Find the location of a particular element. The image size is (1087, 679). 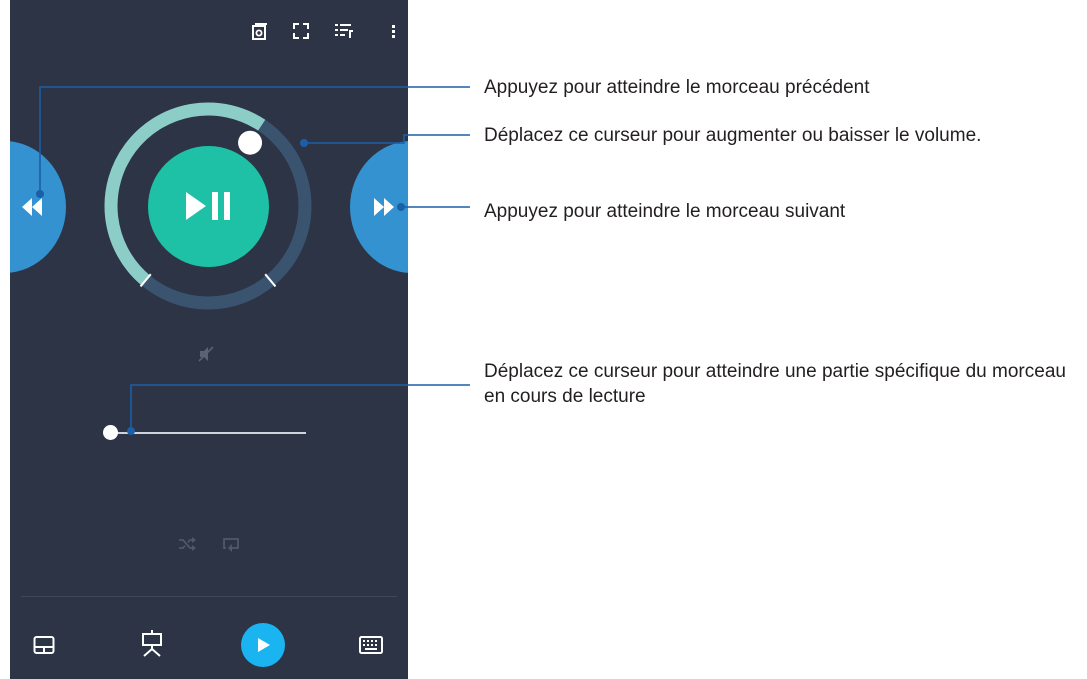

bottom-play-button is located at coordinates (263, 645).